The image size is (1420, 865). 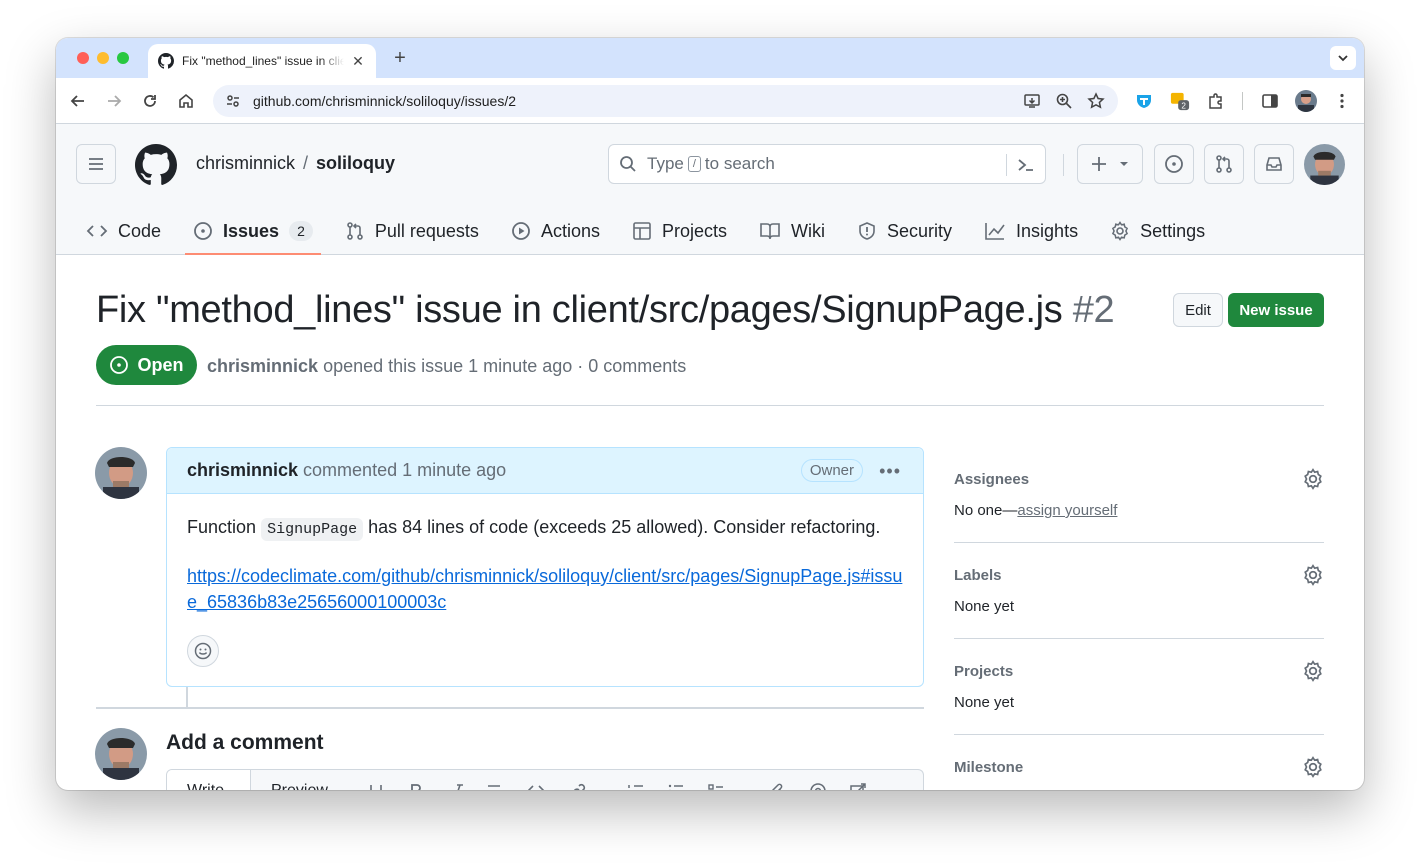 I want to click on reference-icon, so click(x=858, y=786).